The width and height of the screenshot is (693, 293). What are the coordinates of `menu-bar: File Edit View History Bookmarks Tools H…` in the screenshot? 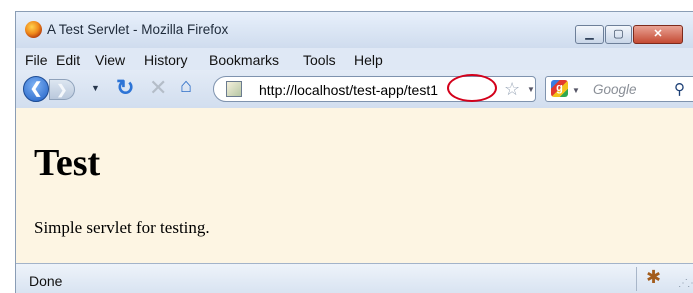 It's located at (354, 59).